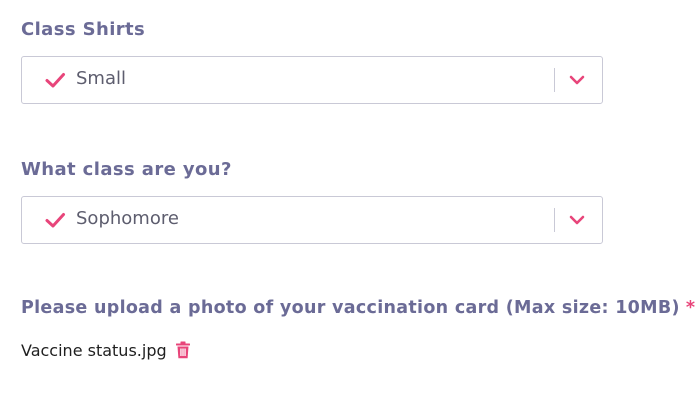  What do you see at coordinates (183, 350) in the screenshot?
I see `trash-icon` at bounding box center [183, 350].